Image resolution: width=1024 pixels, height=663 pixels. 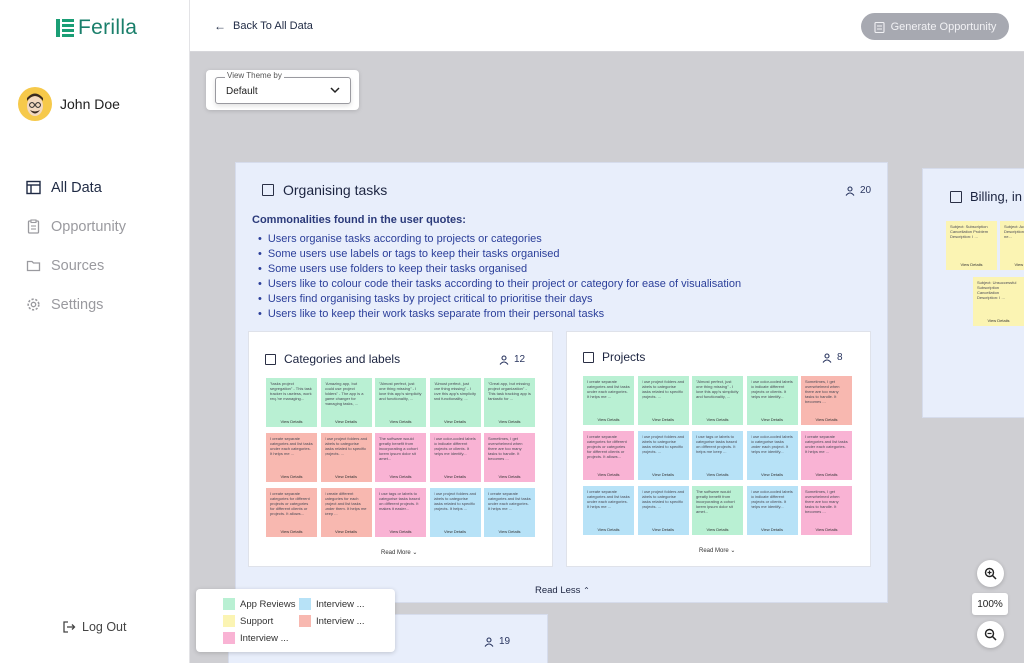 What do you see at coordinates (257, 621) in the screenshot?
I see `legend-label: Support` at bounding box center [257, 621].